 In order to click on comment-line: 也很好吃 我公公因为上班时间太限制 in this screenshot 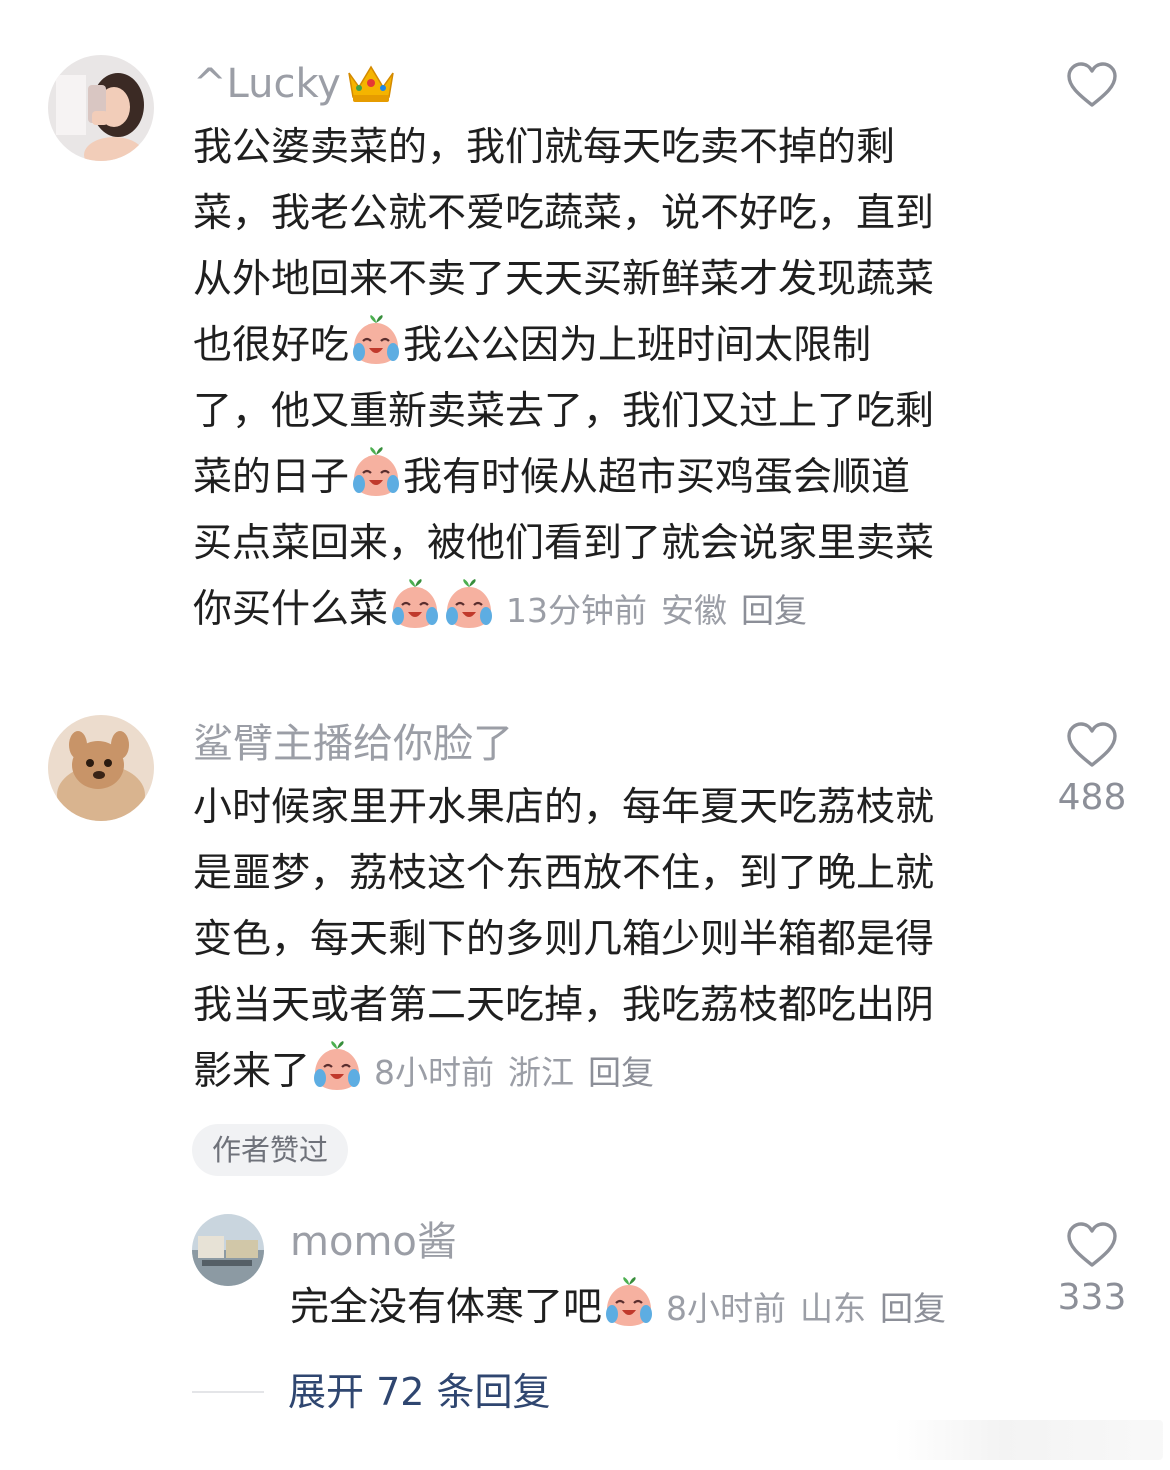, I will do `click(563, 346)`.